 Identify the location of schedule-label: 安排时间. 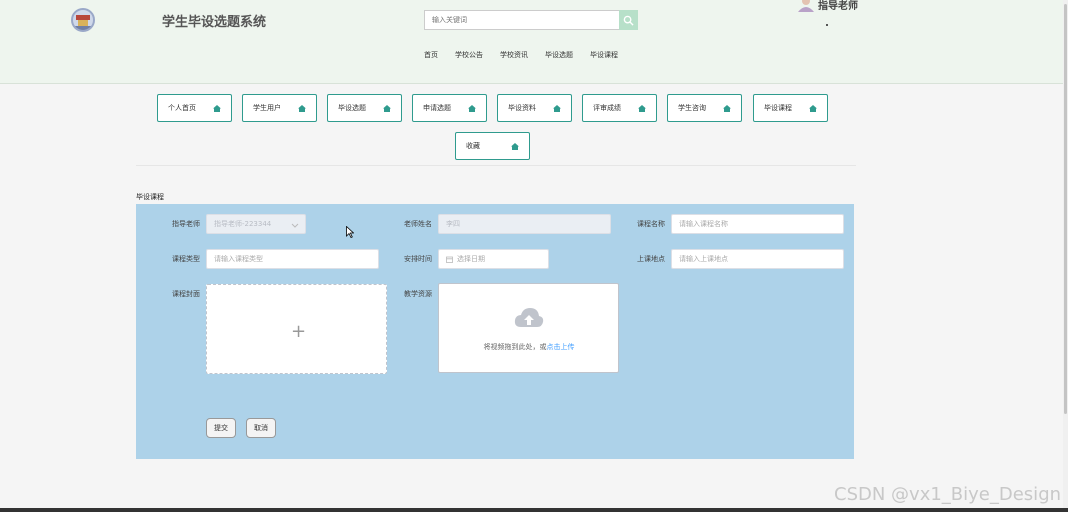
(418, 259).